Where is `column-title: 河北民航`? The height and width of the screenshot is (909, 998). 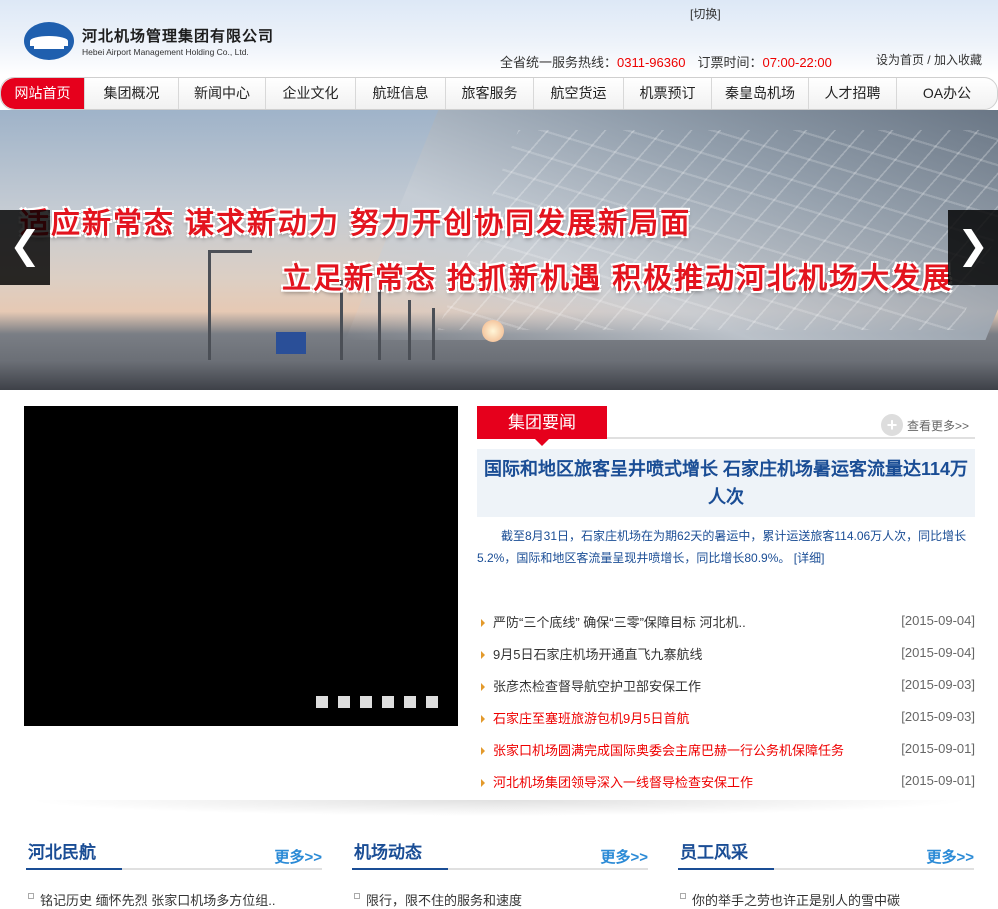 column-title: 河北民航 is located at coordinates (74, 854).